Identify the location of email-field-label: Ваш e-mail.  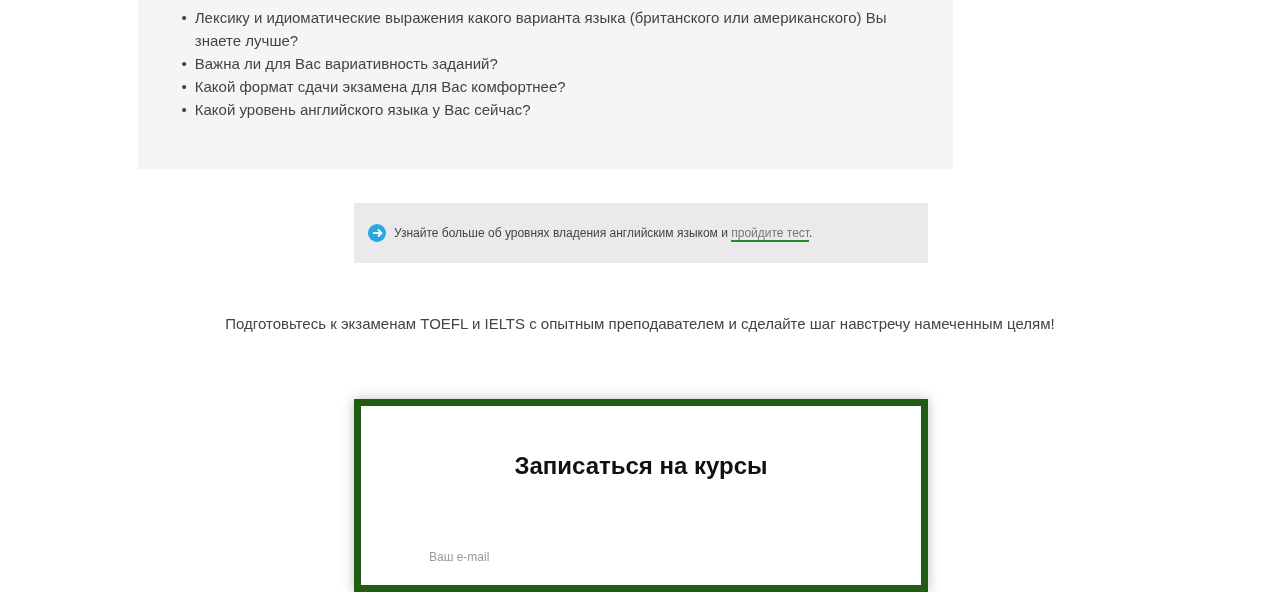
(460, 556).